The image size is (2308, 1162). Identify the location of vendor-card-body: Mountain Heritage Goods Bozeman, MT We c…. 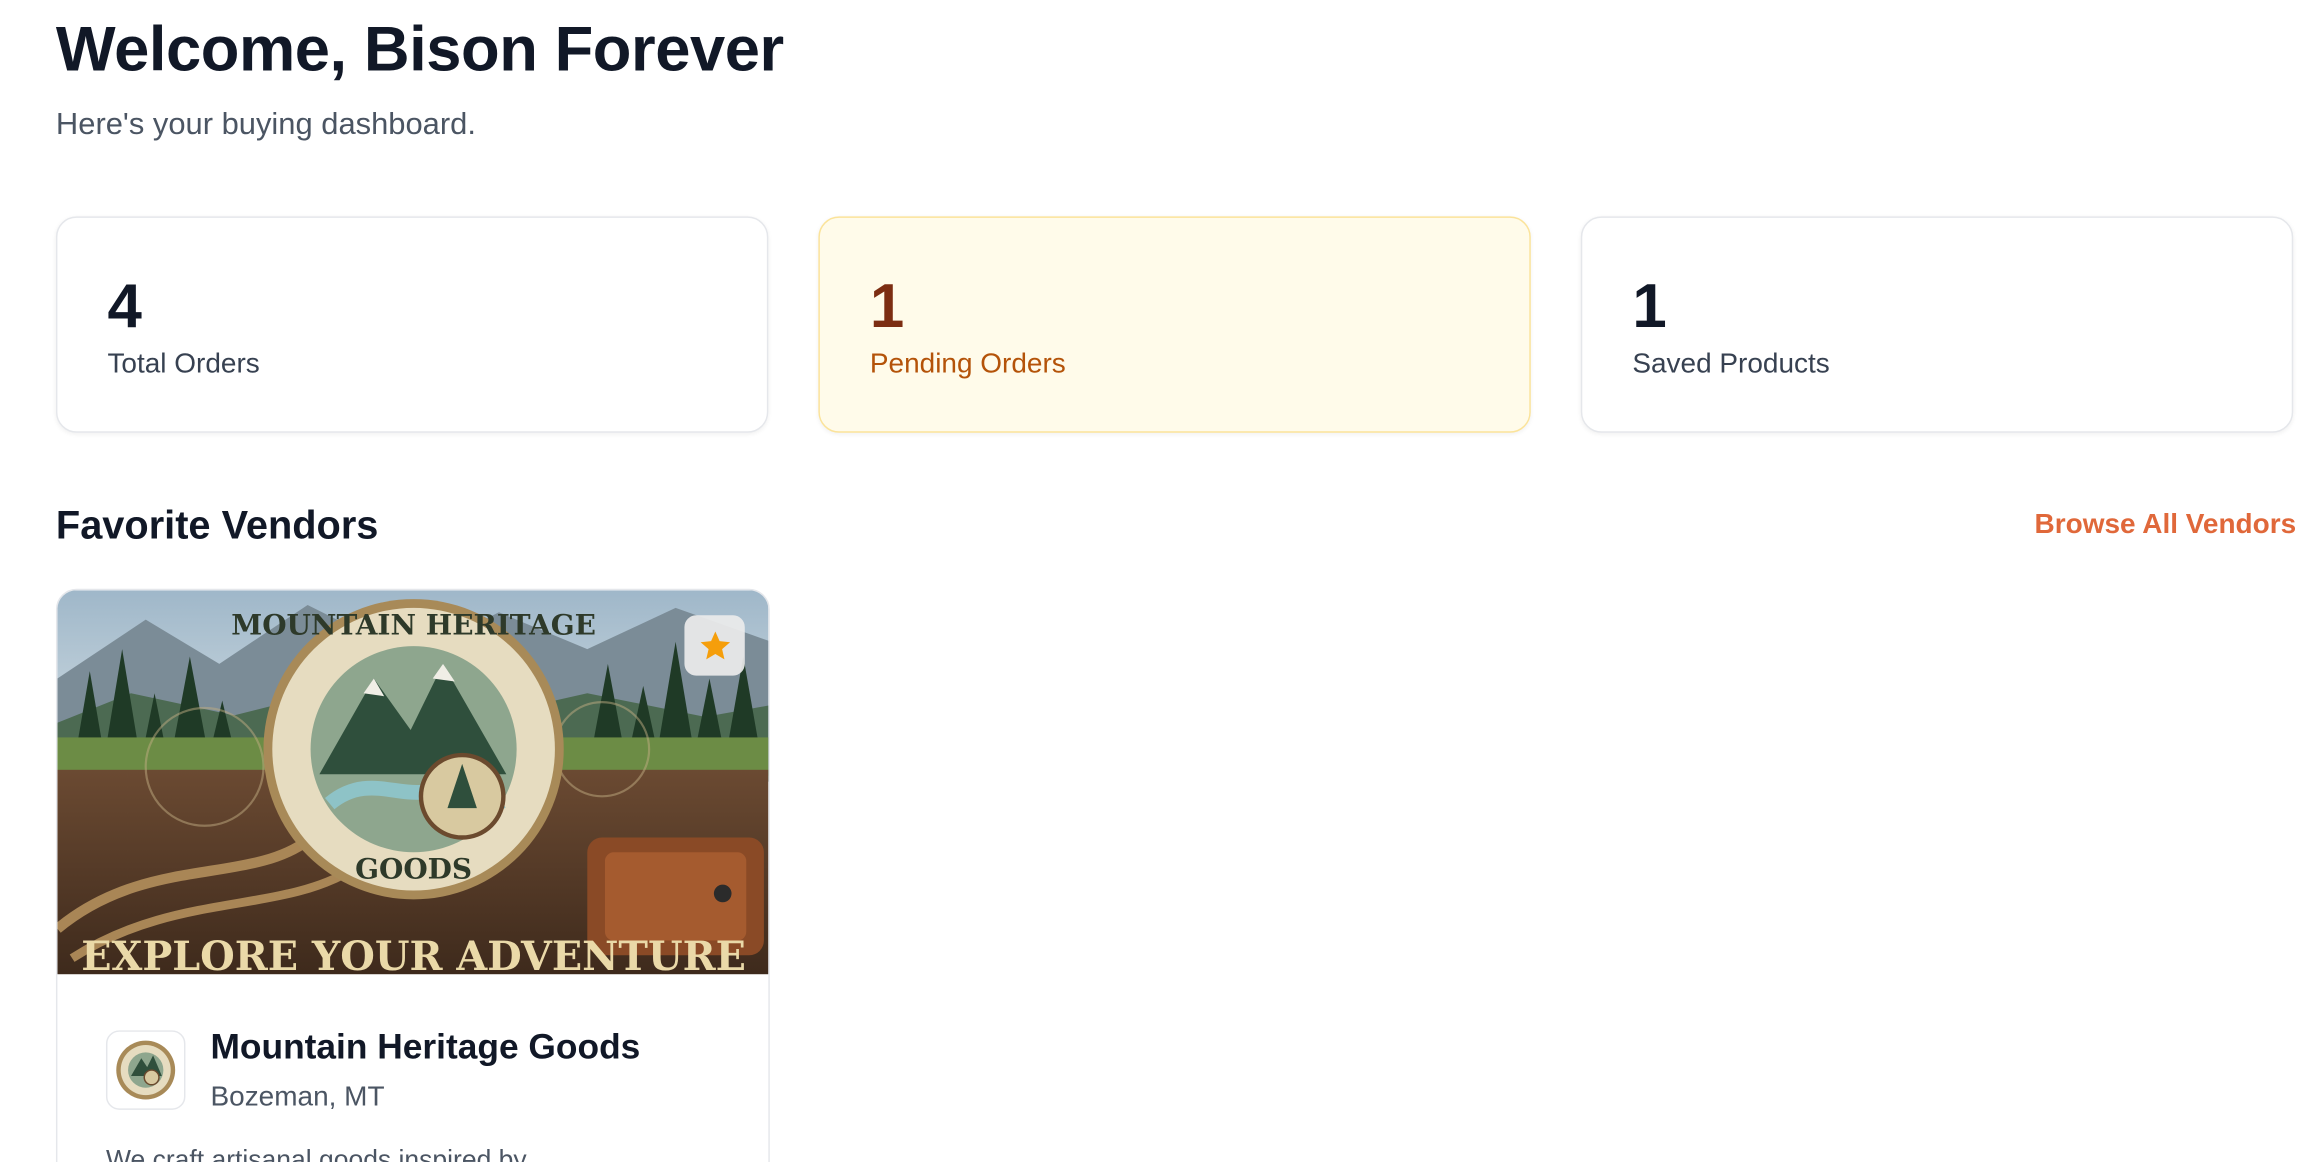
(412, 1068).